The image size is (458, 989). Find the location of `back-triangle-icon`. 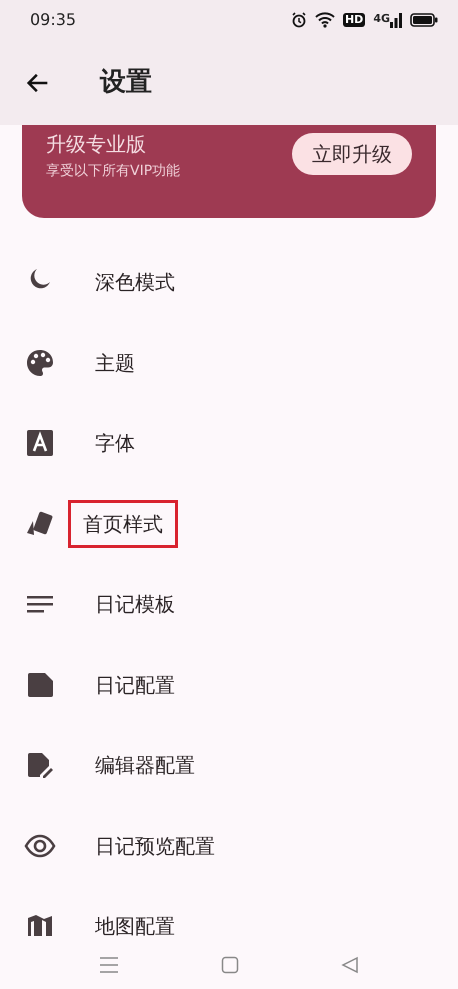

back-triangle-icon is located at coordinates (350, 965).